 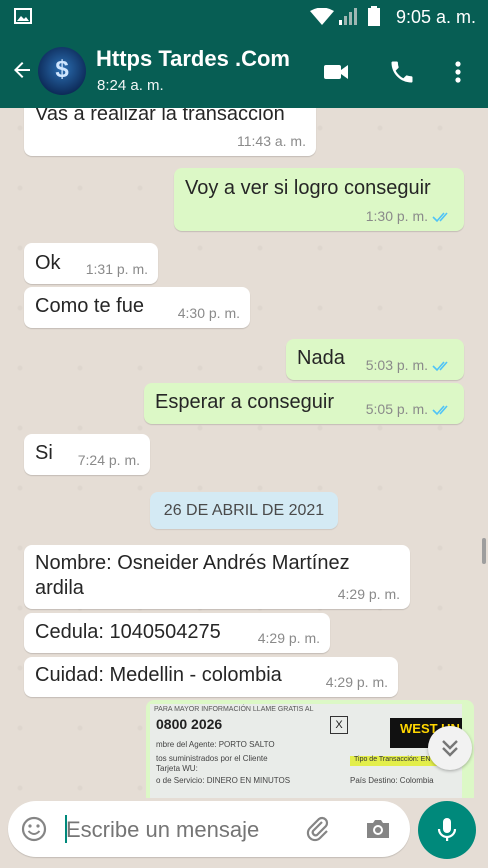 I want to click on message-time: 5:05 p. m., so click(x=396, y=409).